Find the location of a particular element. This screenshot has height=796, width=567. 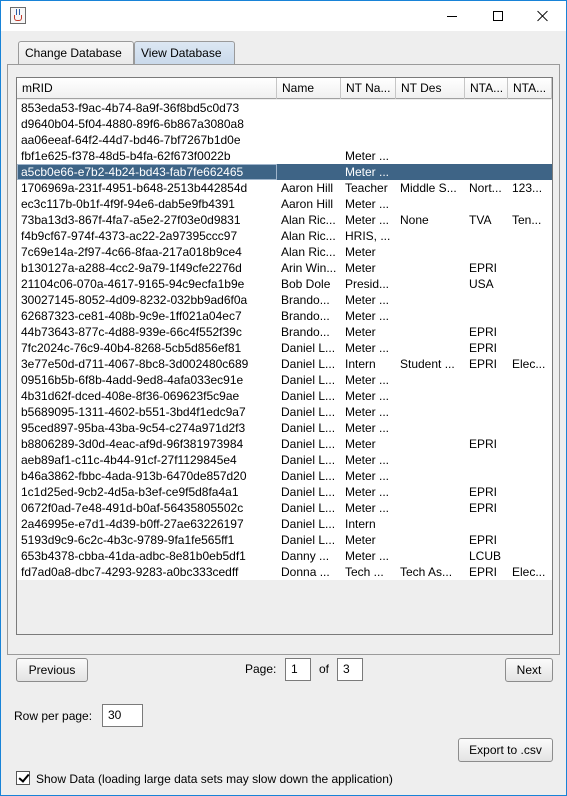

nta-1-cell: LCUB is located at coordinates (486, 556).